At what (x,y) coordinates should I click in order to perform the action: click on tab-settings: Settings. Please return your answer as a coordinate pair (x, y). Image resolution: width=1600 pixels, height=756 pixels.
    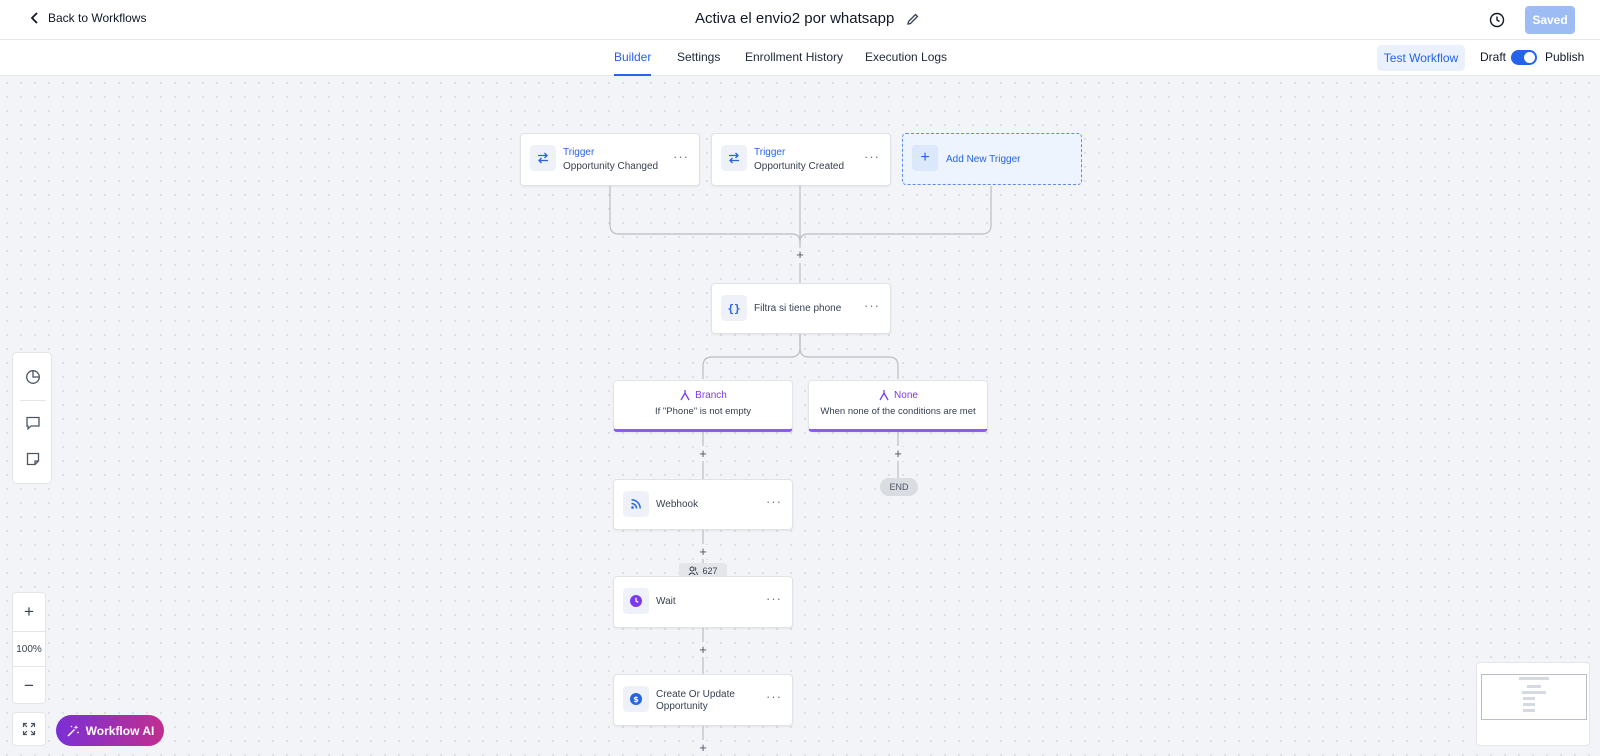
    Looking at the image, I should click on (698, 63).